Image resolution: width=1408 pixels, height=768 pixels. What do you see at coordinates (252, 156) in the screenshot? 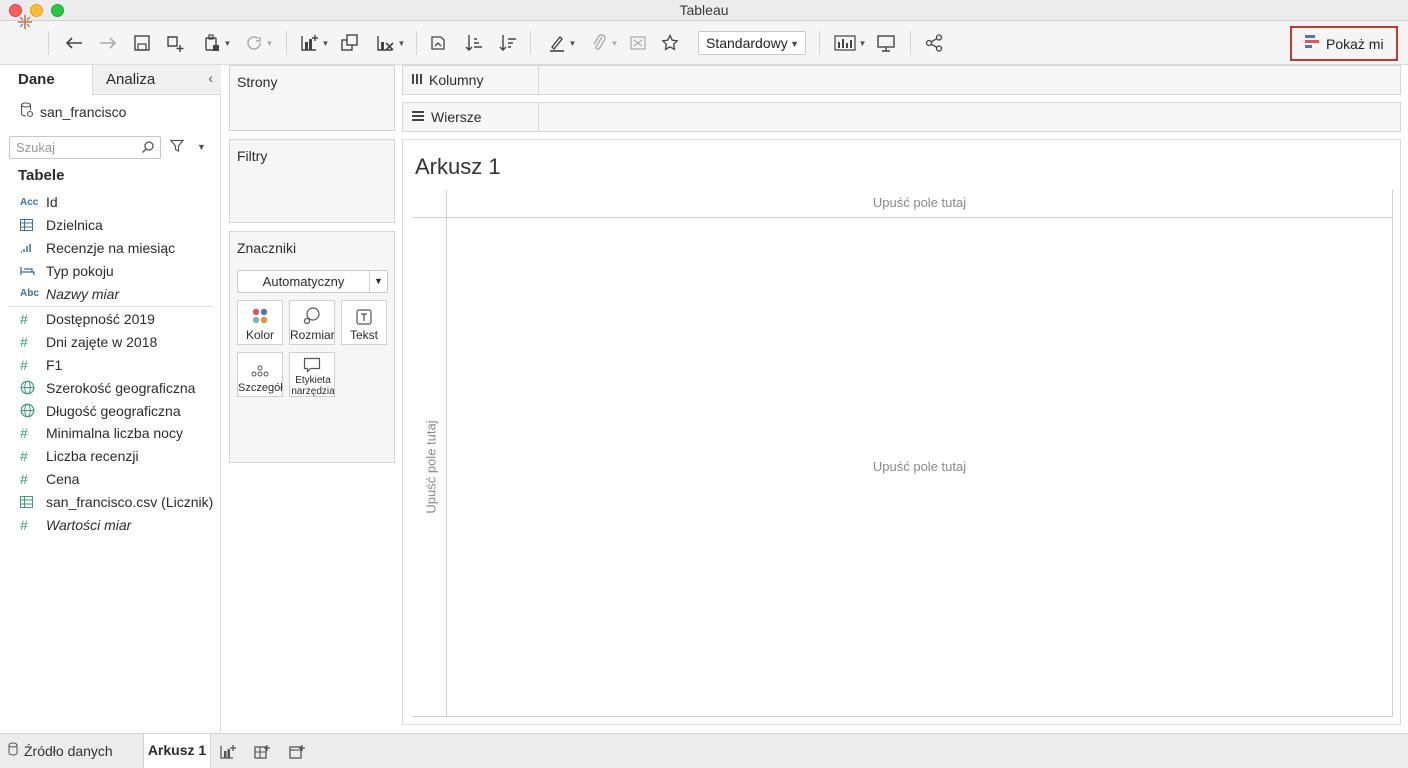
I see `filters-card-title: Filtry` at bounding box center [252, 156].